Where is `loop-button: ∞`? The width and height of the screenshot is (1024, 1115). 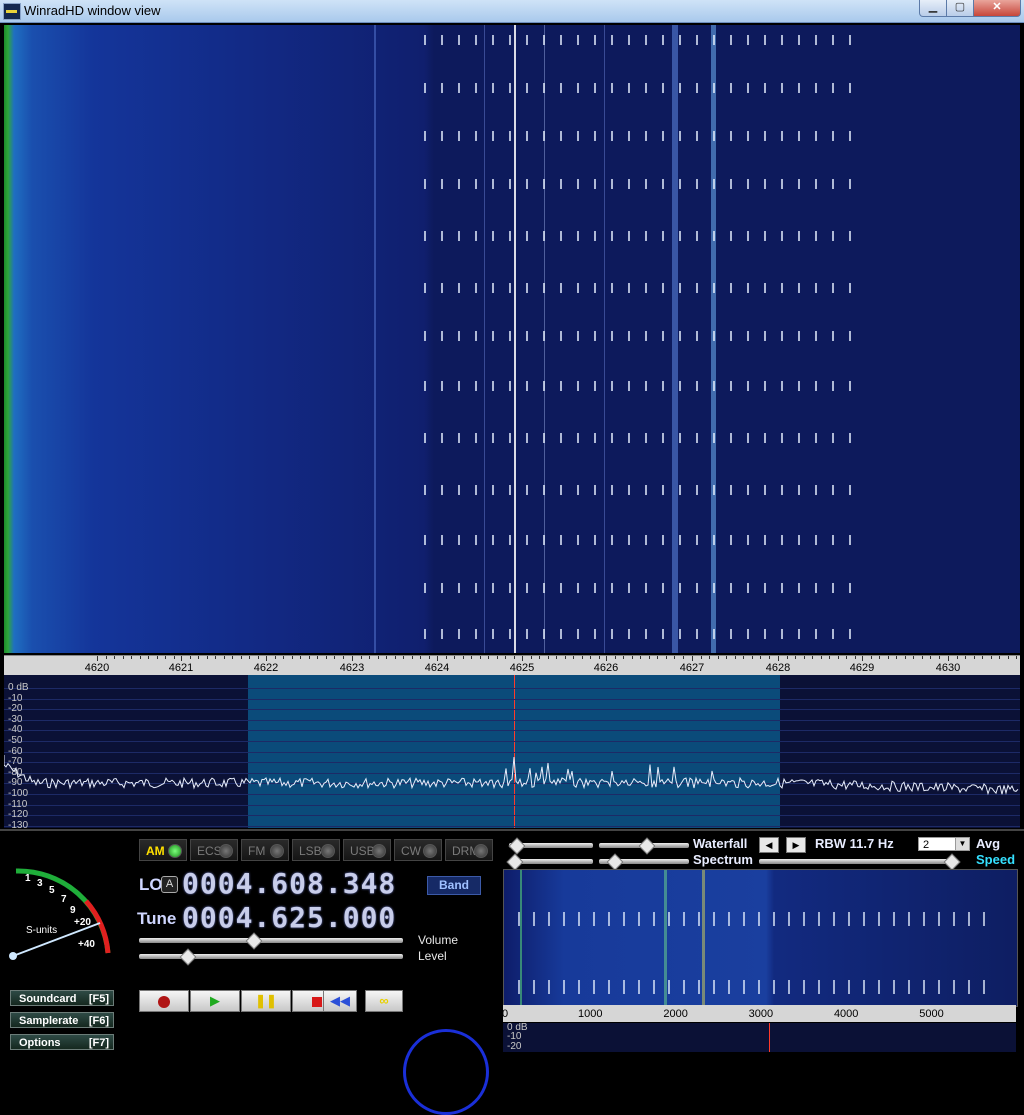 loop-button: ∞ is located at coordinates (384, 1001).